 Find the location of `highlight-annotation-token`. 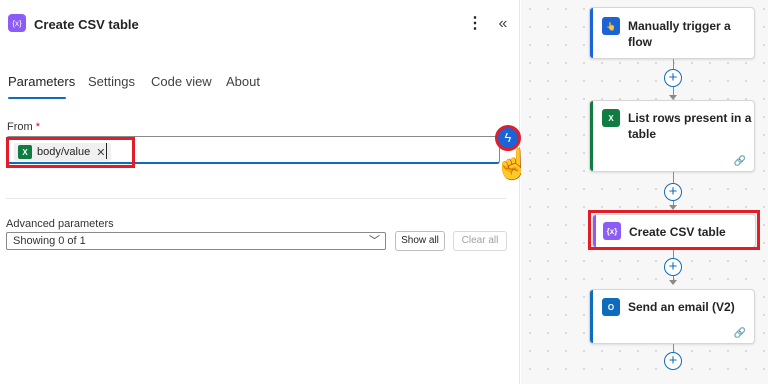

highlight-annotation-token is located at coordinates (70, 152).